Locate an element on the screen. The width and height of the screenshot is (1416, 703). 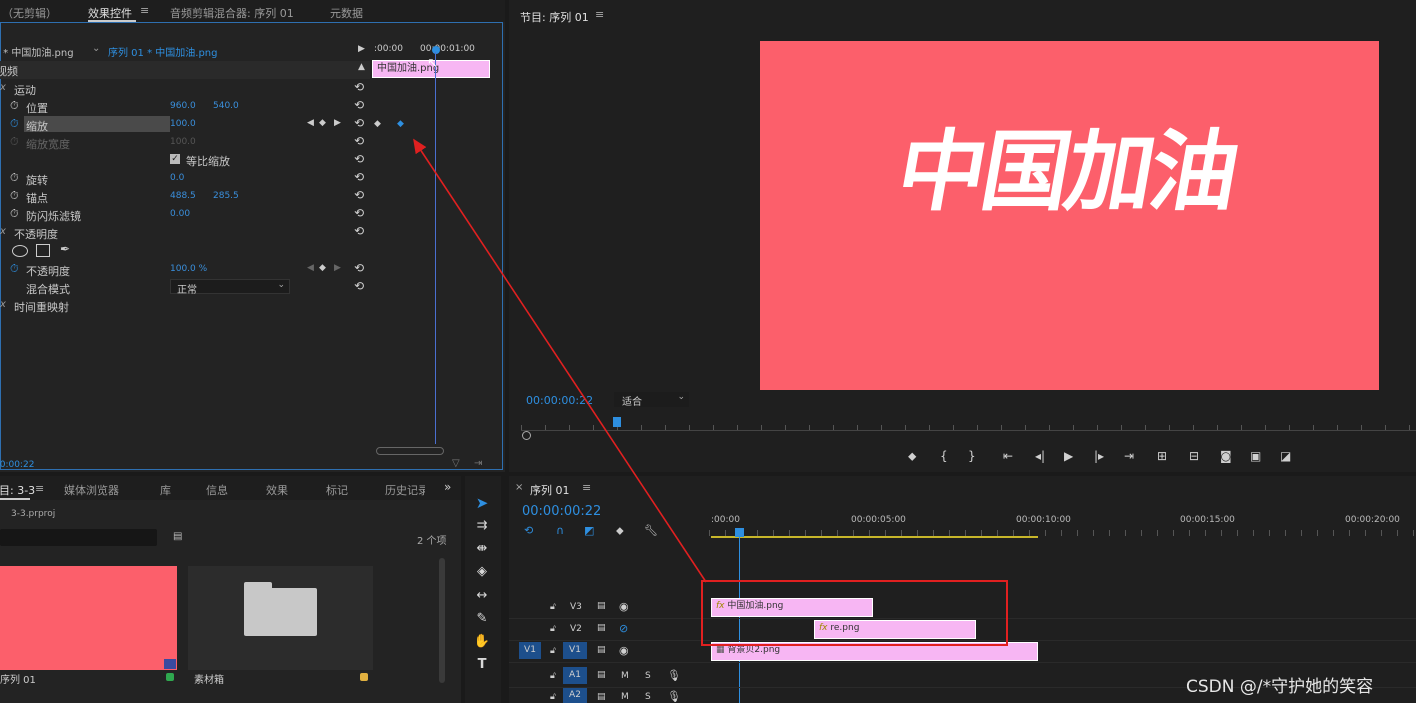
annotation-arrow is located at coordinates (560, 360).